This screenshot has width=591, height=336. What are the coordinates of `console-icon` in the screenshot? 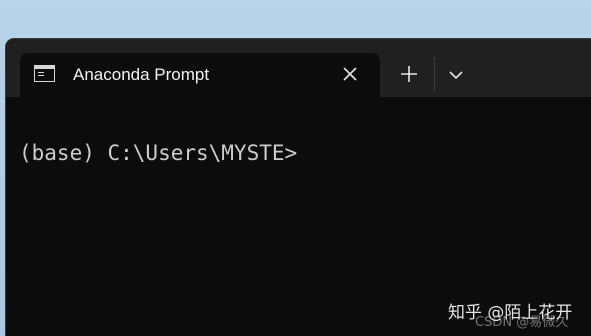 It's located at (44, 73).